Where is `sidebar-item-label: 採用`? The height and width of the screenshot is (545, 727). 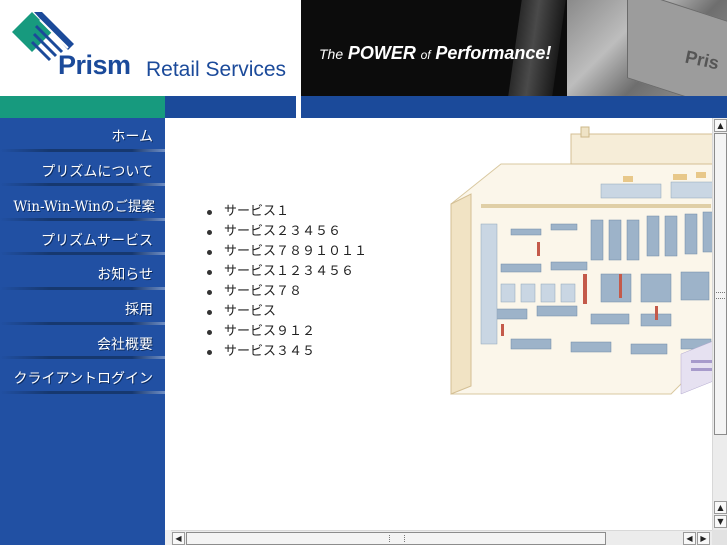
sidebar-item-label: 採用 is located at coordinates (139, 309).